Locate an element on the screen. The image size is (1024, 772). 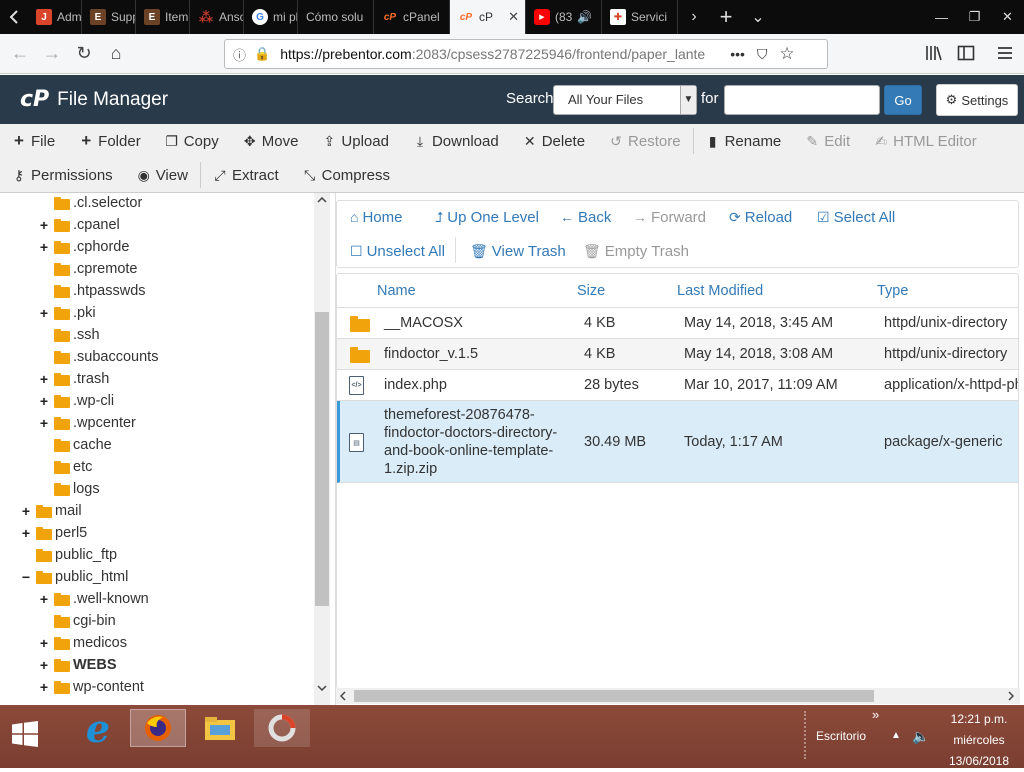
browser-tab-support: E Suppo is located at coordinates (109, 17).